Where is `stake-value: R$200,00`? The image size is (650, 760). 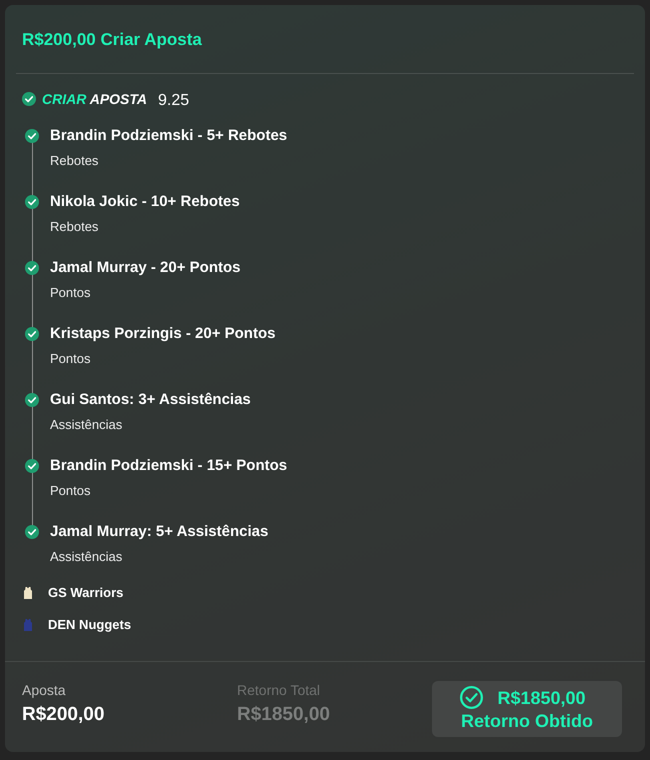 stake-value: R$200,00 is located at coordinates (64, 715).